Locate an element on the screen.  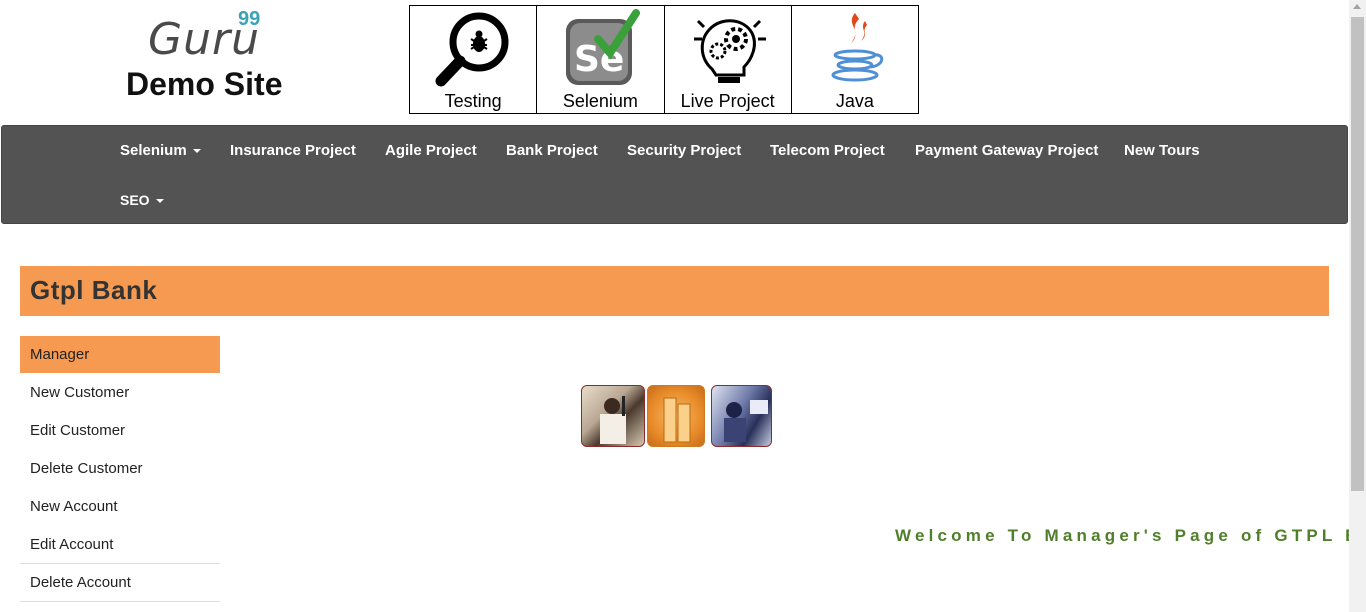
scrollbar-thumb is located at coordinates (1357, 254).